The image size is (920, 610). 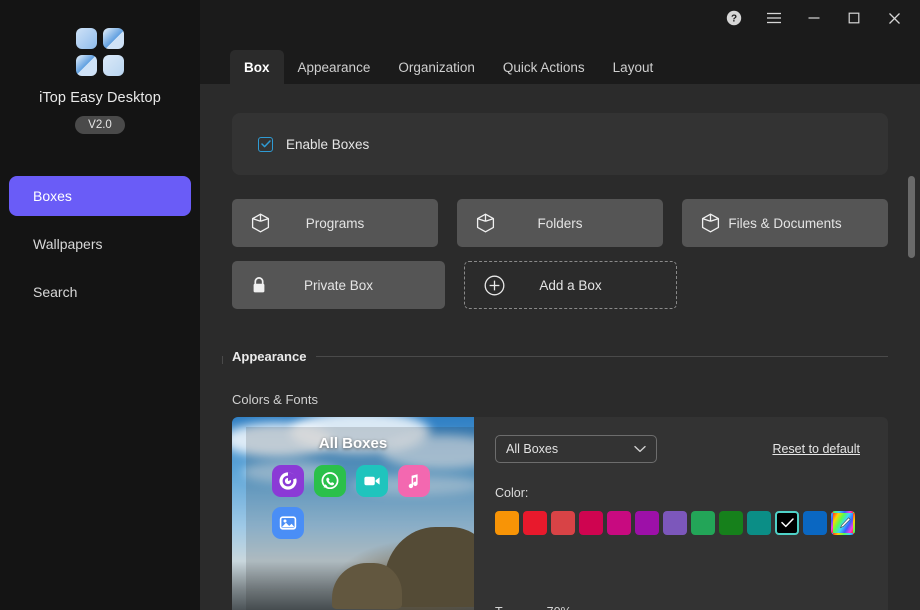 What do you see at coordinates (675, 523) in the screenshot?
I see `color-swatch-medium-purple` at bounding box center [675, 523].